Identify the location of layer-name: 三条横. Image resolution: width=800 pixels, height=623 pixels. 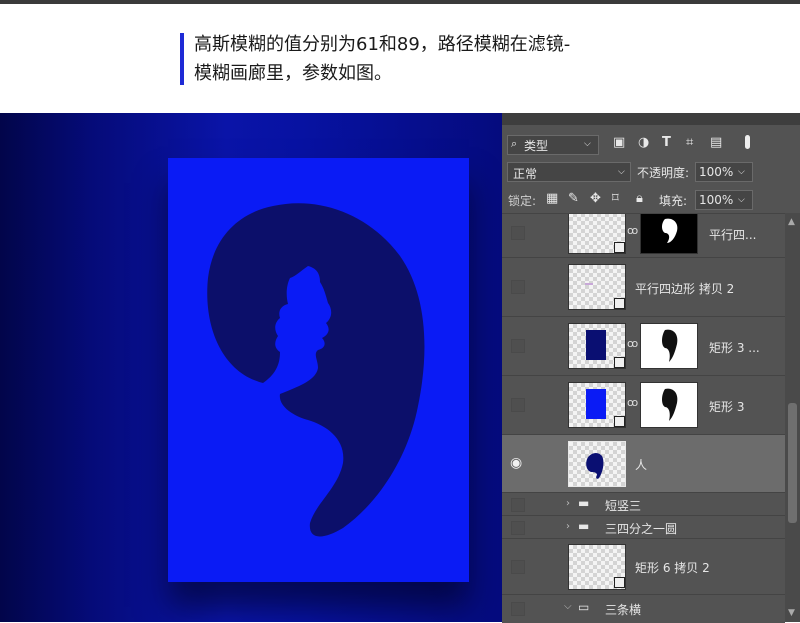
(623, 610).